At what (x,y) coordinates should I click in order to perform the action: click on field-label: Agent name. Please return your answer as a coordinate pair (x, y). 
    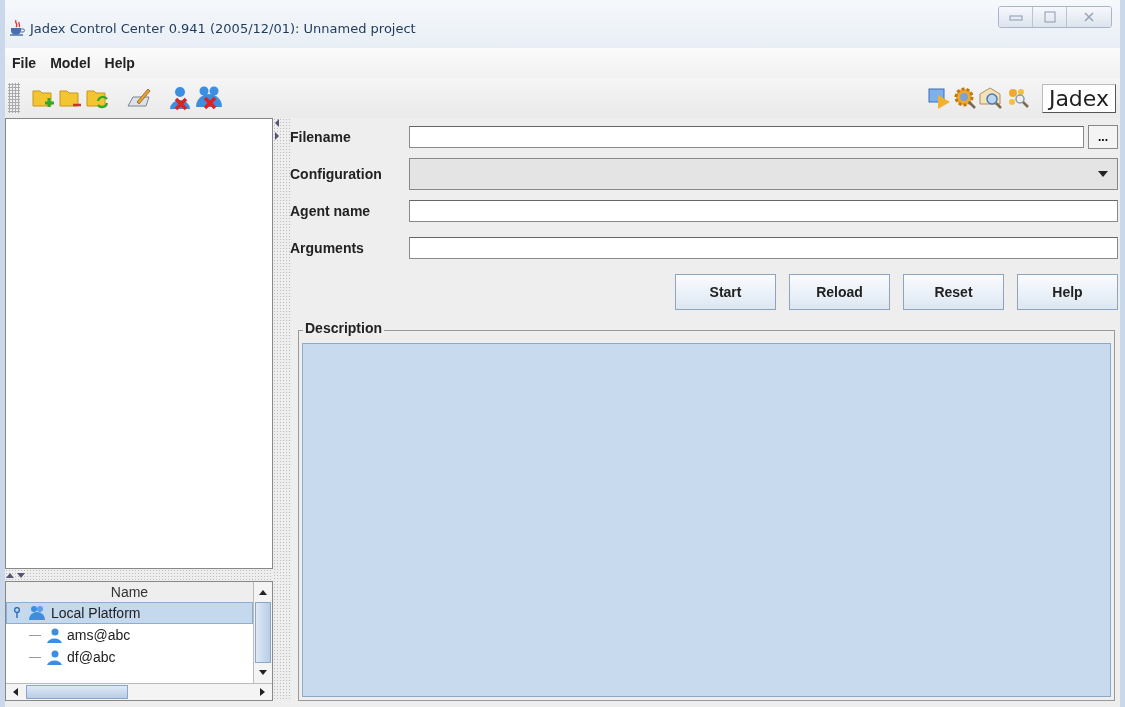
    Looking at the image, I should click on (331, 210).